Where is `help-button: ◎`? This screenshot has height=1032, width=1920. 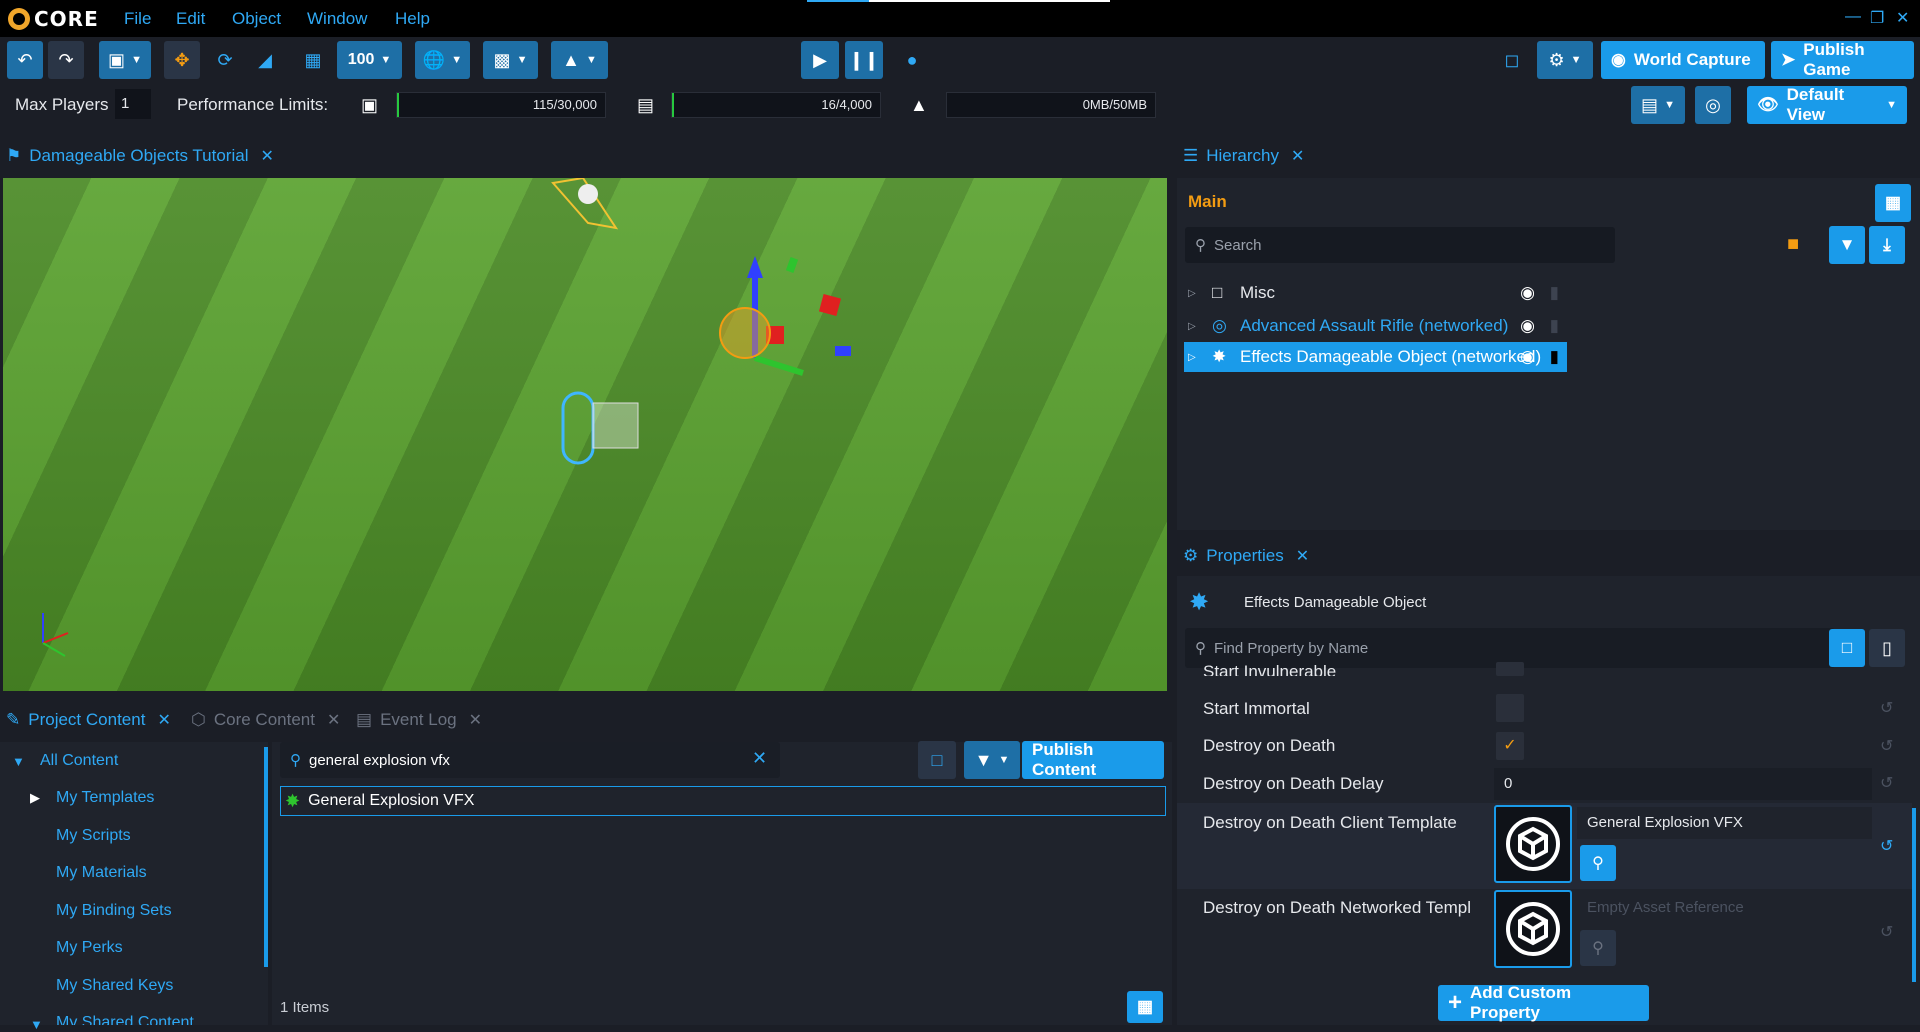
help-button: ◎ is located at coordinates (1713, 105).